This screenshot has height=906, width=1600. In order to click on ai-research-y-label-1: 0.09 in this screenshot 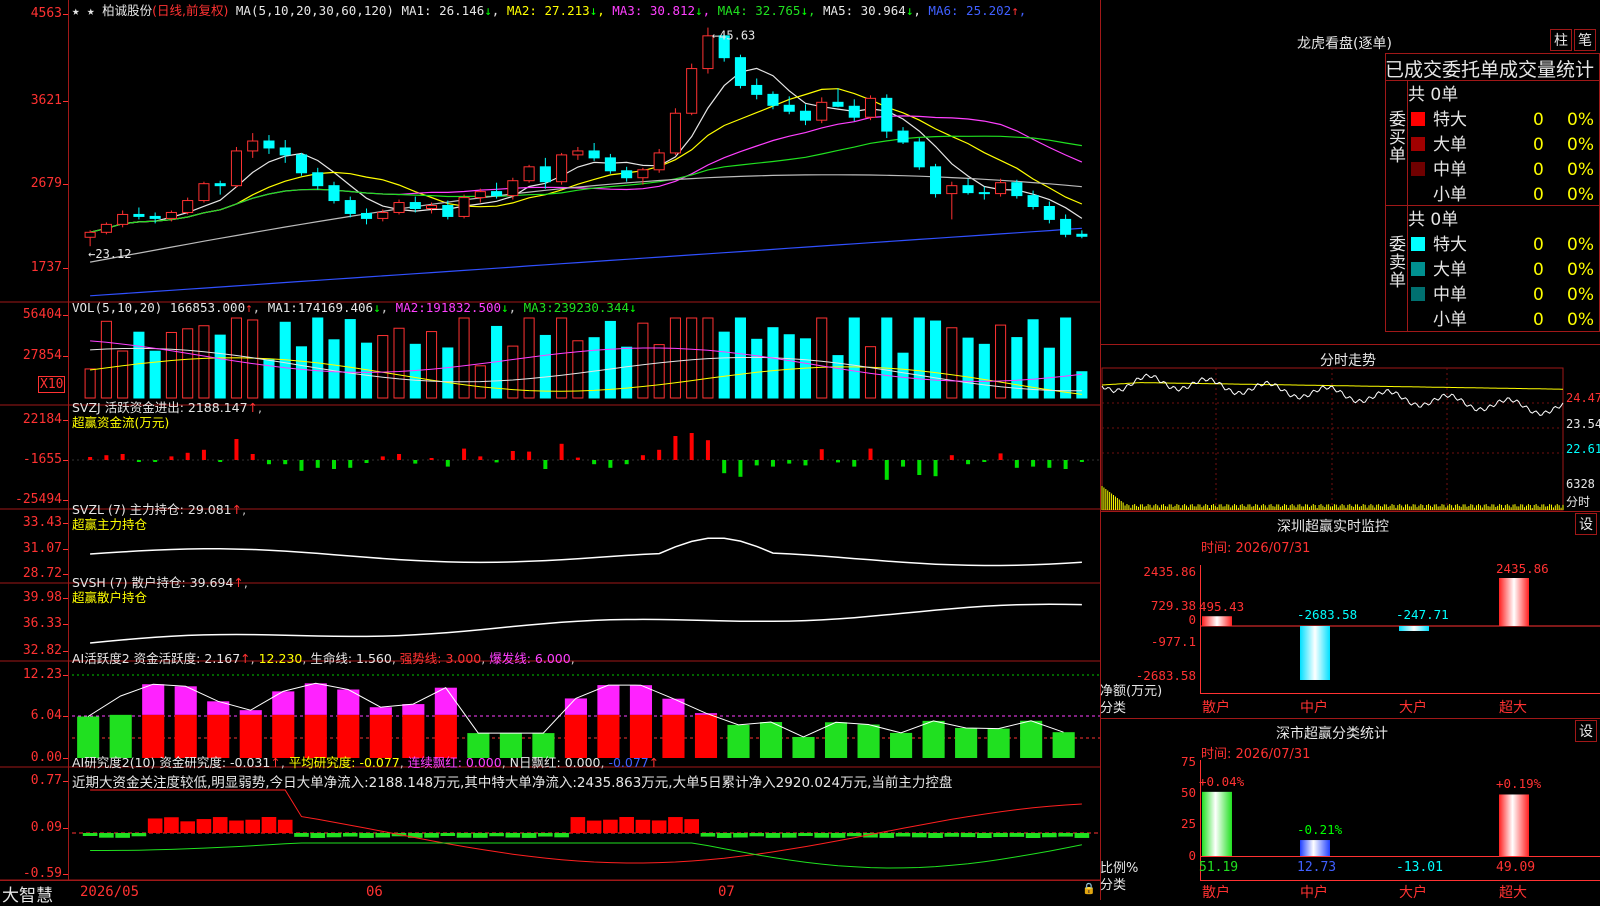, I will do `click(46, 827)`.